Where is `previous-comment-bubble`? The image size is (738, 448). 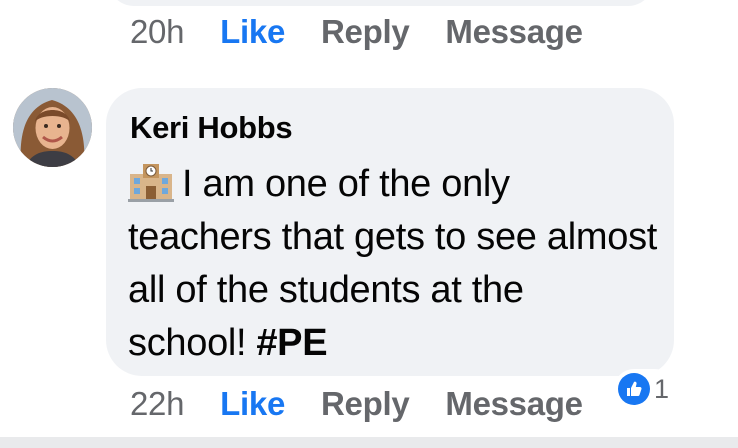
previous-comment-bubble is located at coordinates (381, 3).